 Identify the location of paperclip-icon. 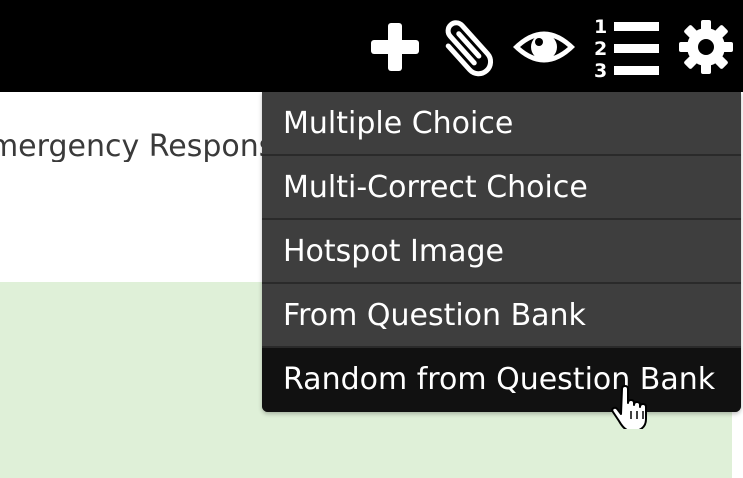
(468, 47).